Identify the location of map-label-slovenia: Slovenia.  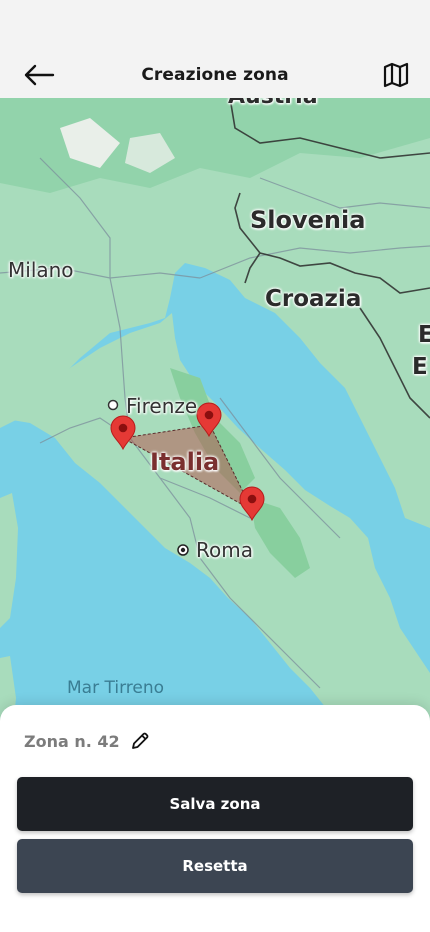
(308, 220).